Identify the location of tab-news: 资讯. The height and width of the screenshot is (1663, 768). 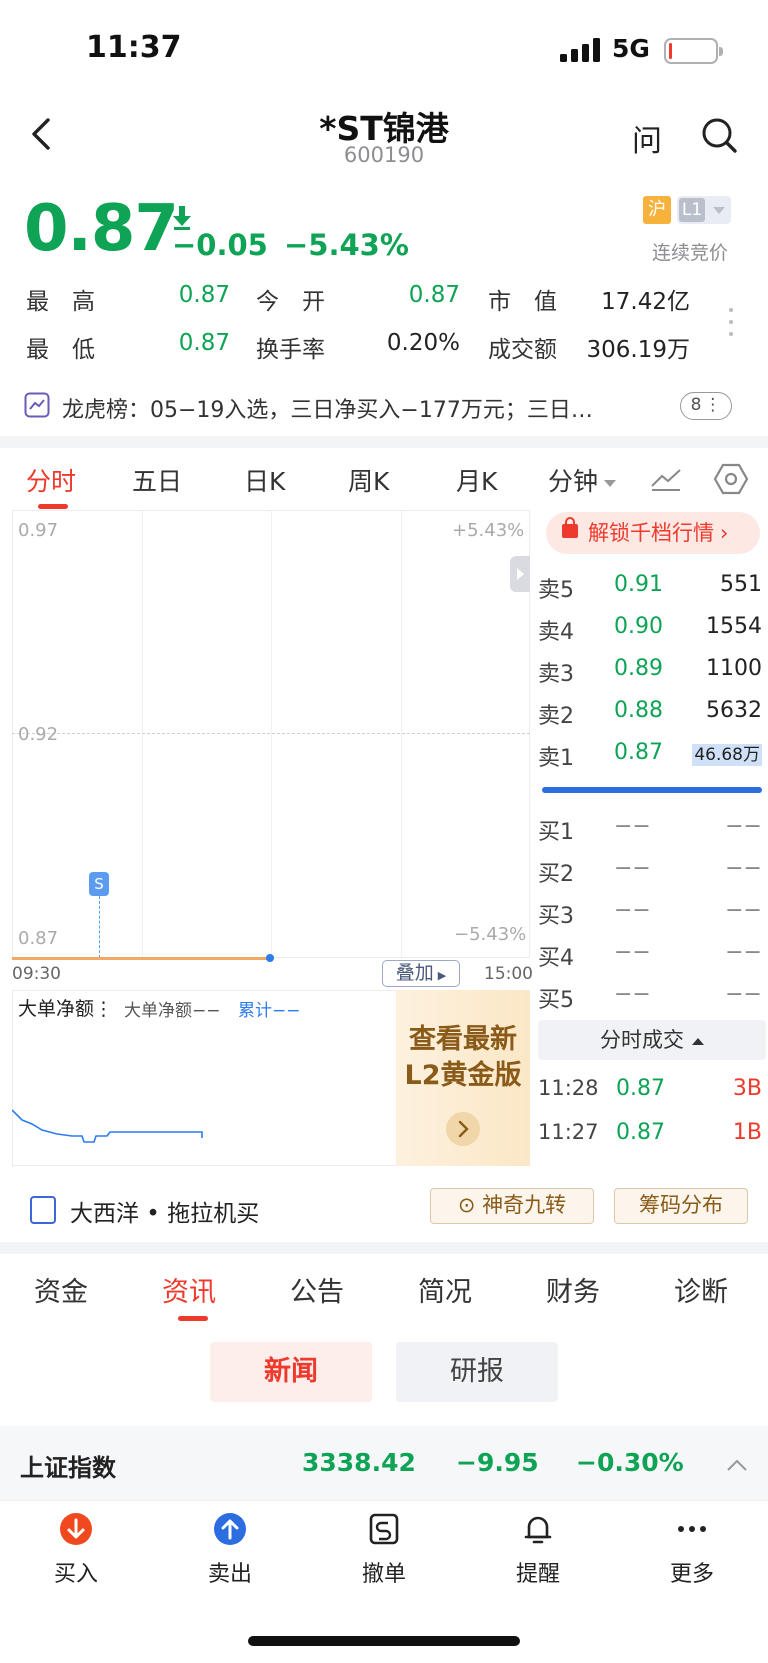
(189, 1289).